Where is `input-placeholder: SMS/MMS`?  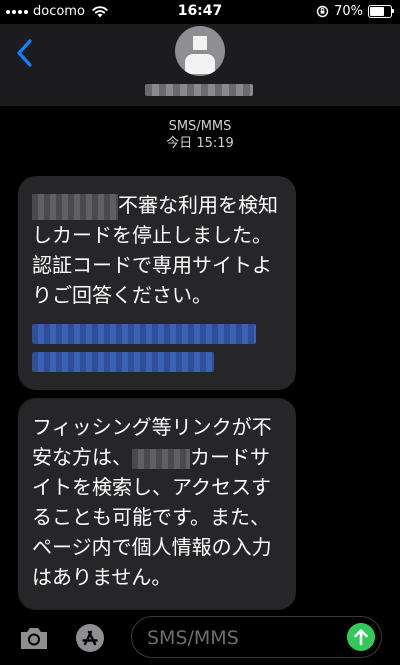
input-placeholder: SMS/MMS is located at coordinates (193, 638).